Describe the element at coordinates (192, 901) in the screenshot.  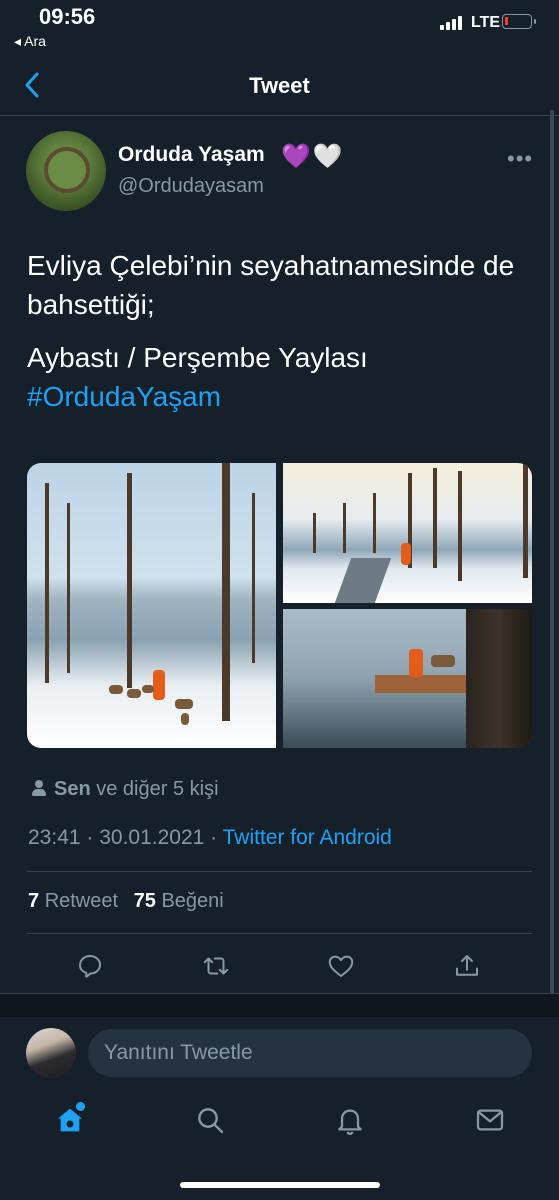
I see `like-label: Beğeni` at that location.